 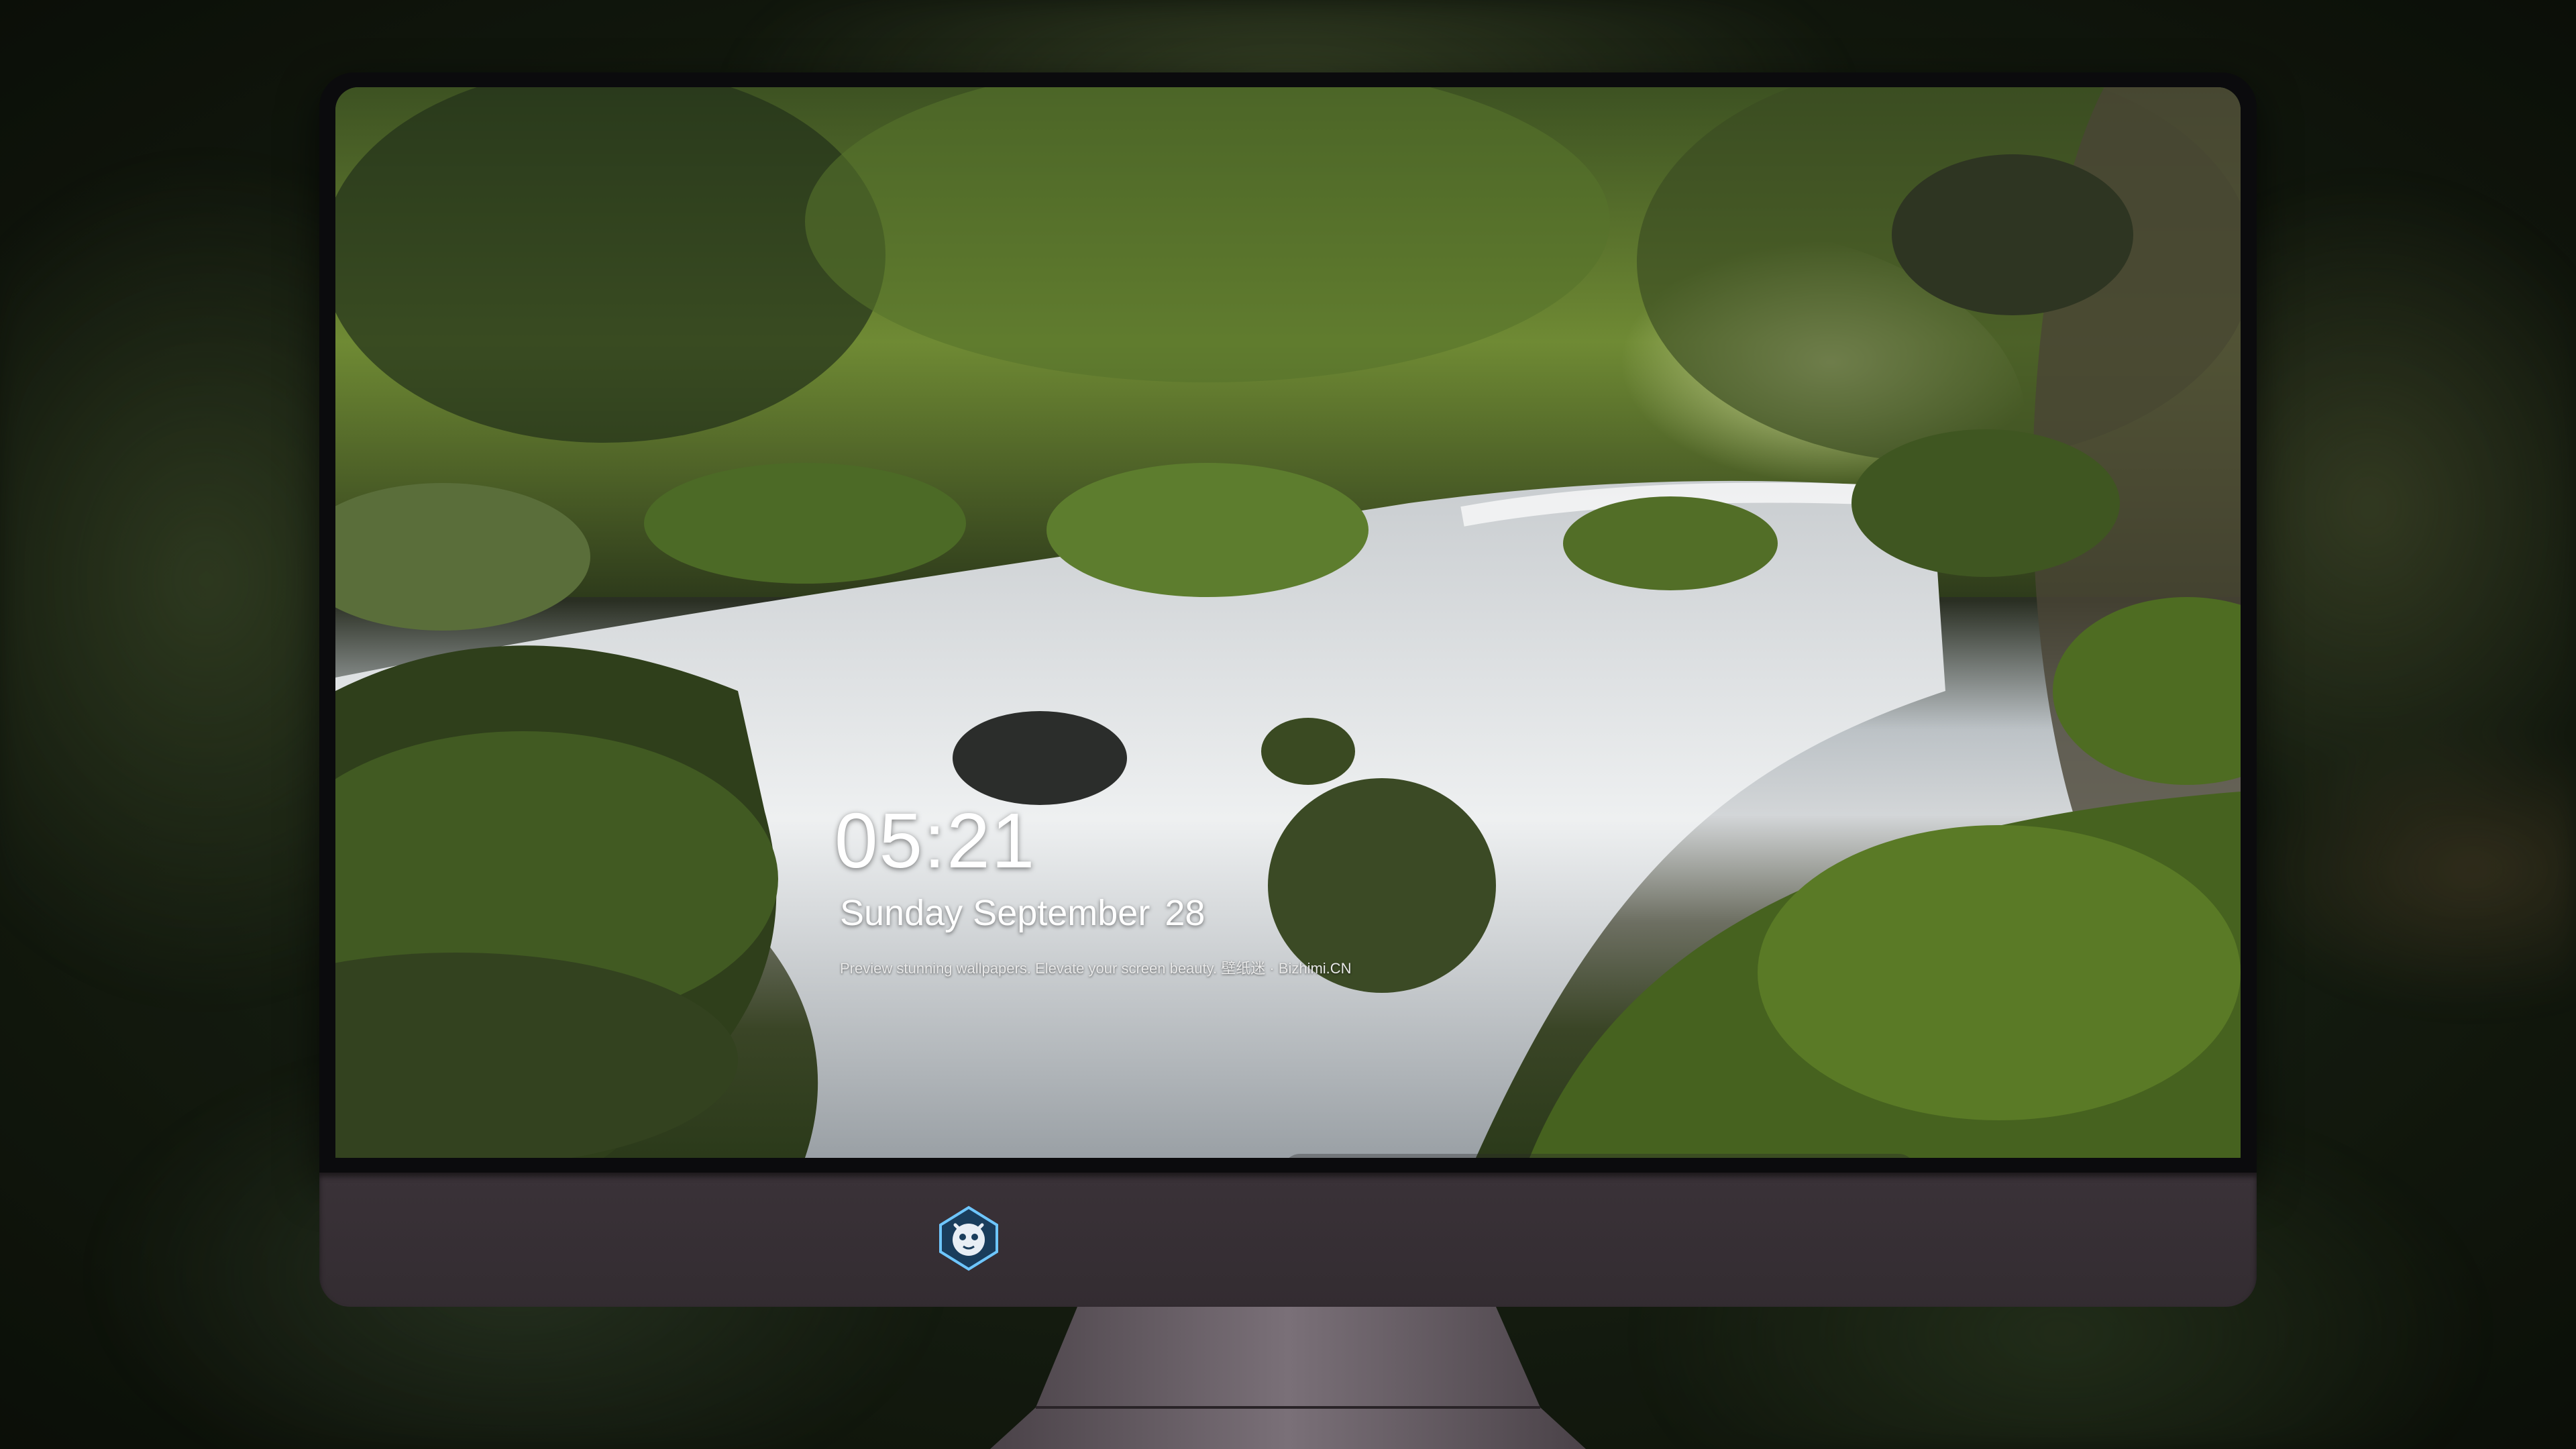 I want to click on date-month: September, so click(x=1061, y=913).